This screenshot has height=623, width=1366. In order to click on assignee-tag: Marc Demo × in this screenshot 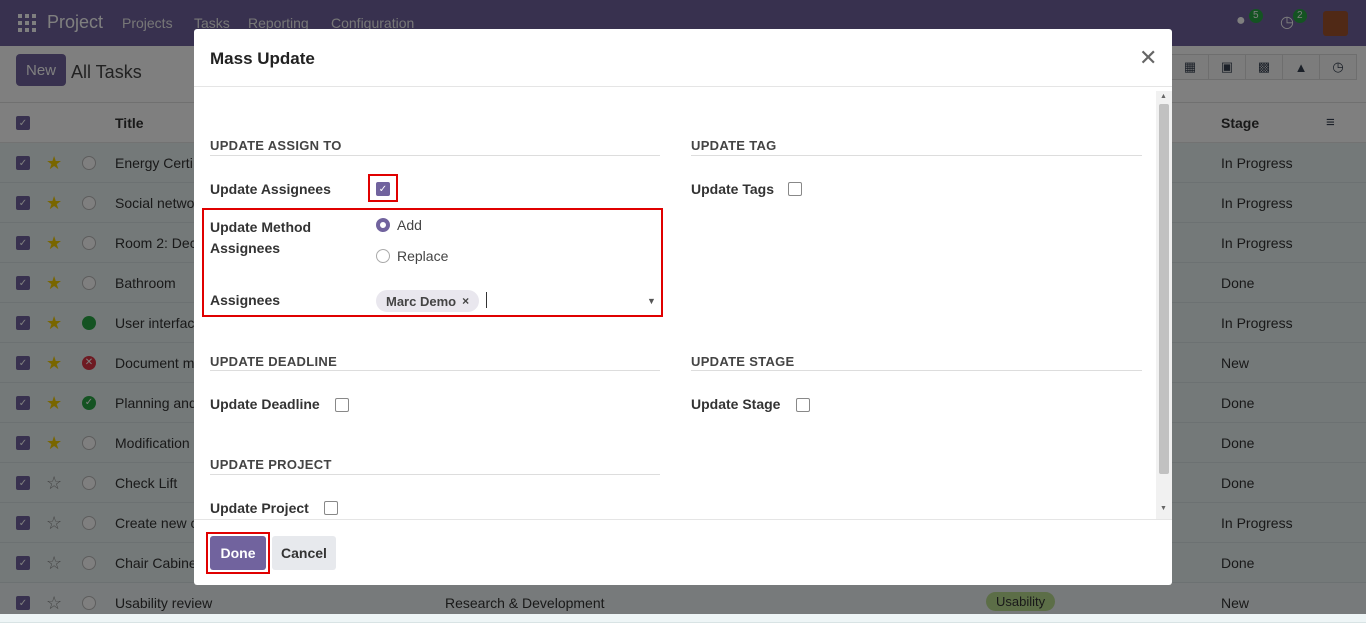, I will do `click(428, 301)`.